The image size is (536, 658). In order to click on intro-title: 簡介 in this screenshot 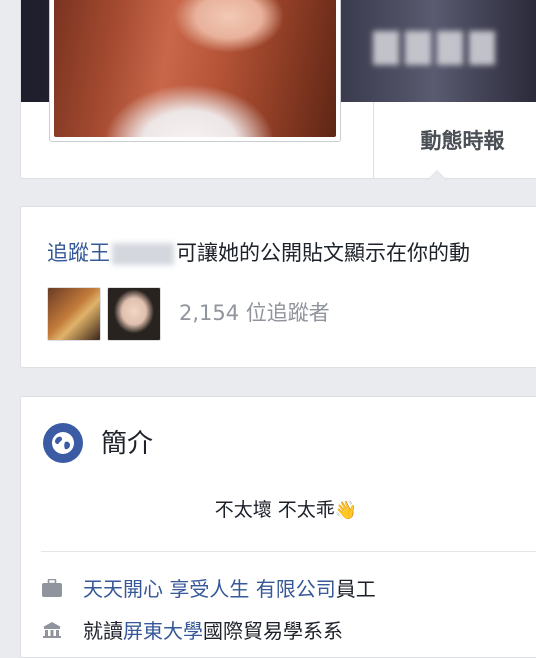, I will do `click(127, 444)`.